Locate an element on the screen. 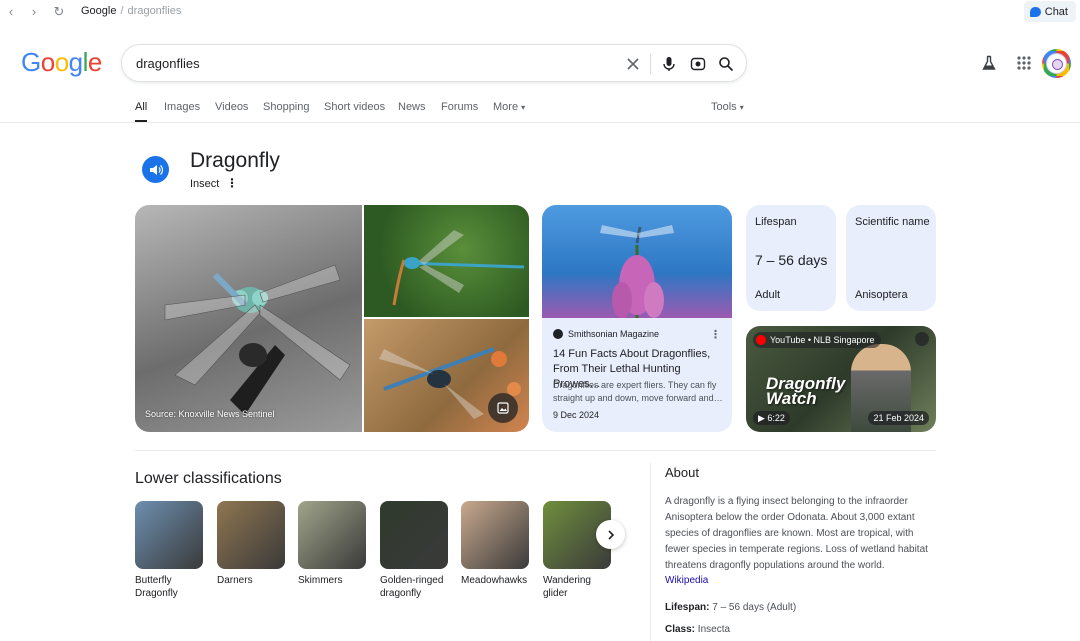  lower-classifications-title: Lower classifications is located at coordinates (208, 478).